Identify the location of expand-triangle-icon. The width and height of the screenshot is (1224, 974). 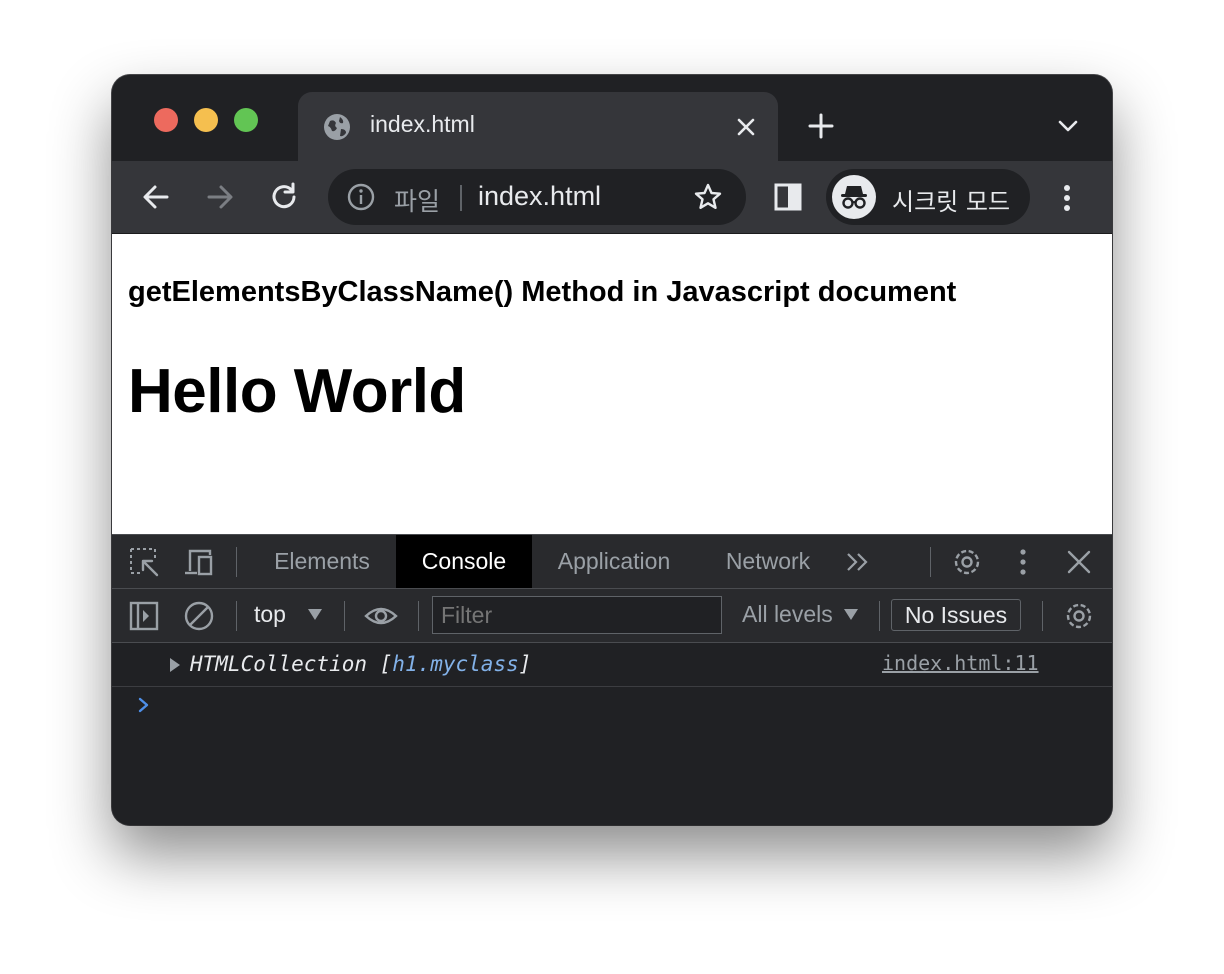
(175, 665).